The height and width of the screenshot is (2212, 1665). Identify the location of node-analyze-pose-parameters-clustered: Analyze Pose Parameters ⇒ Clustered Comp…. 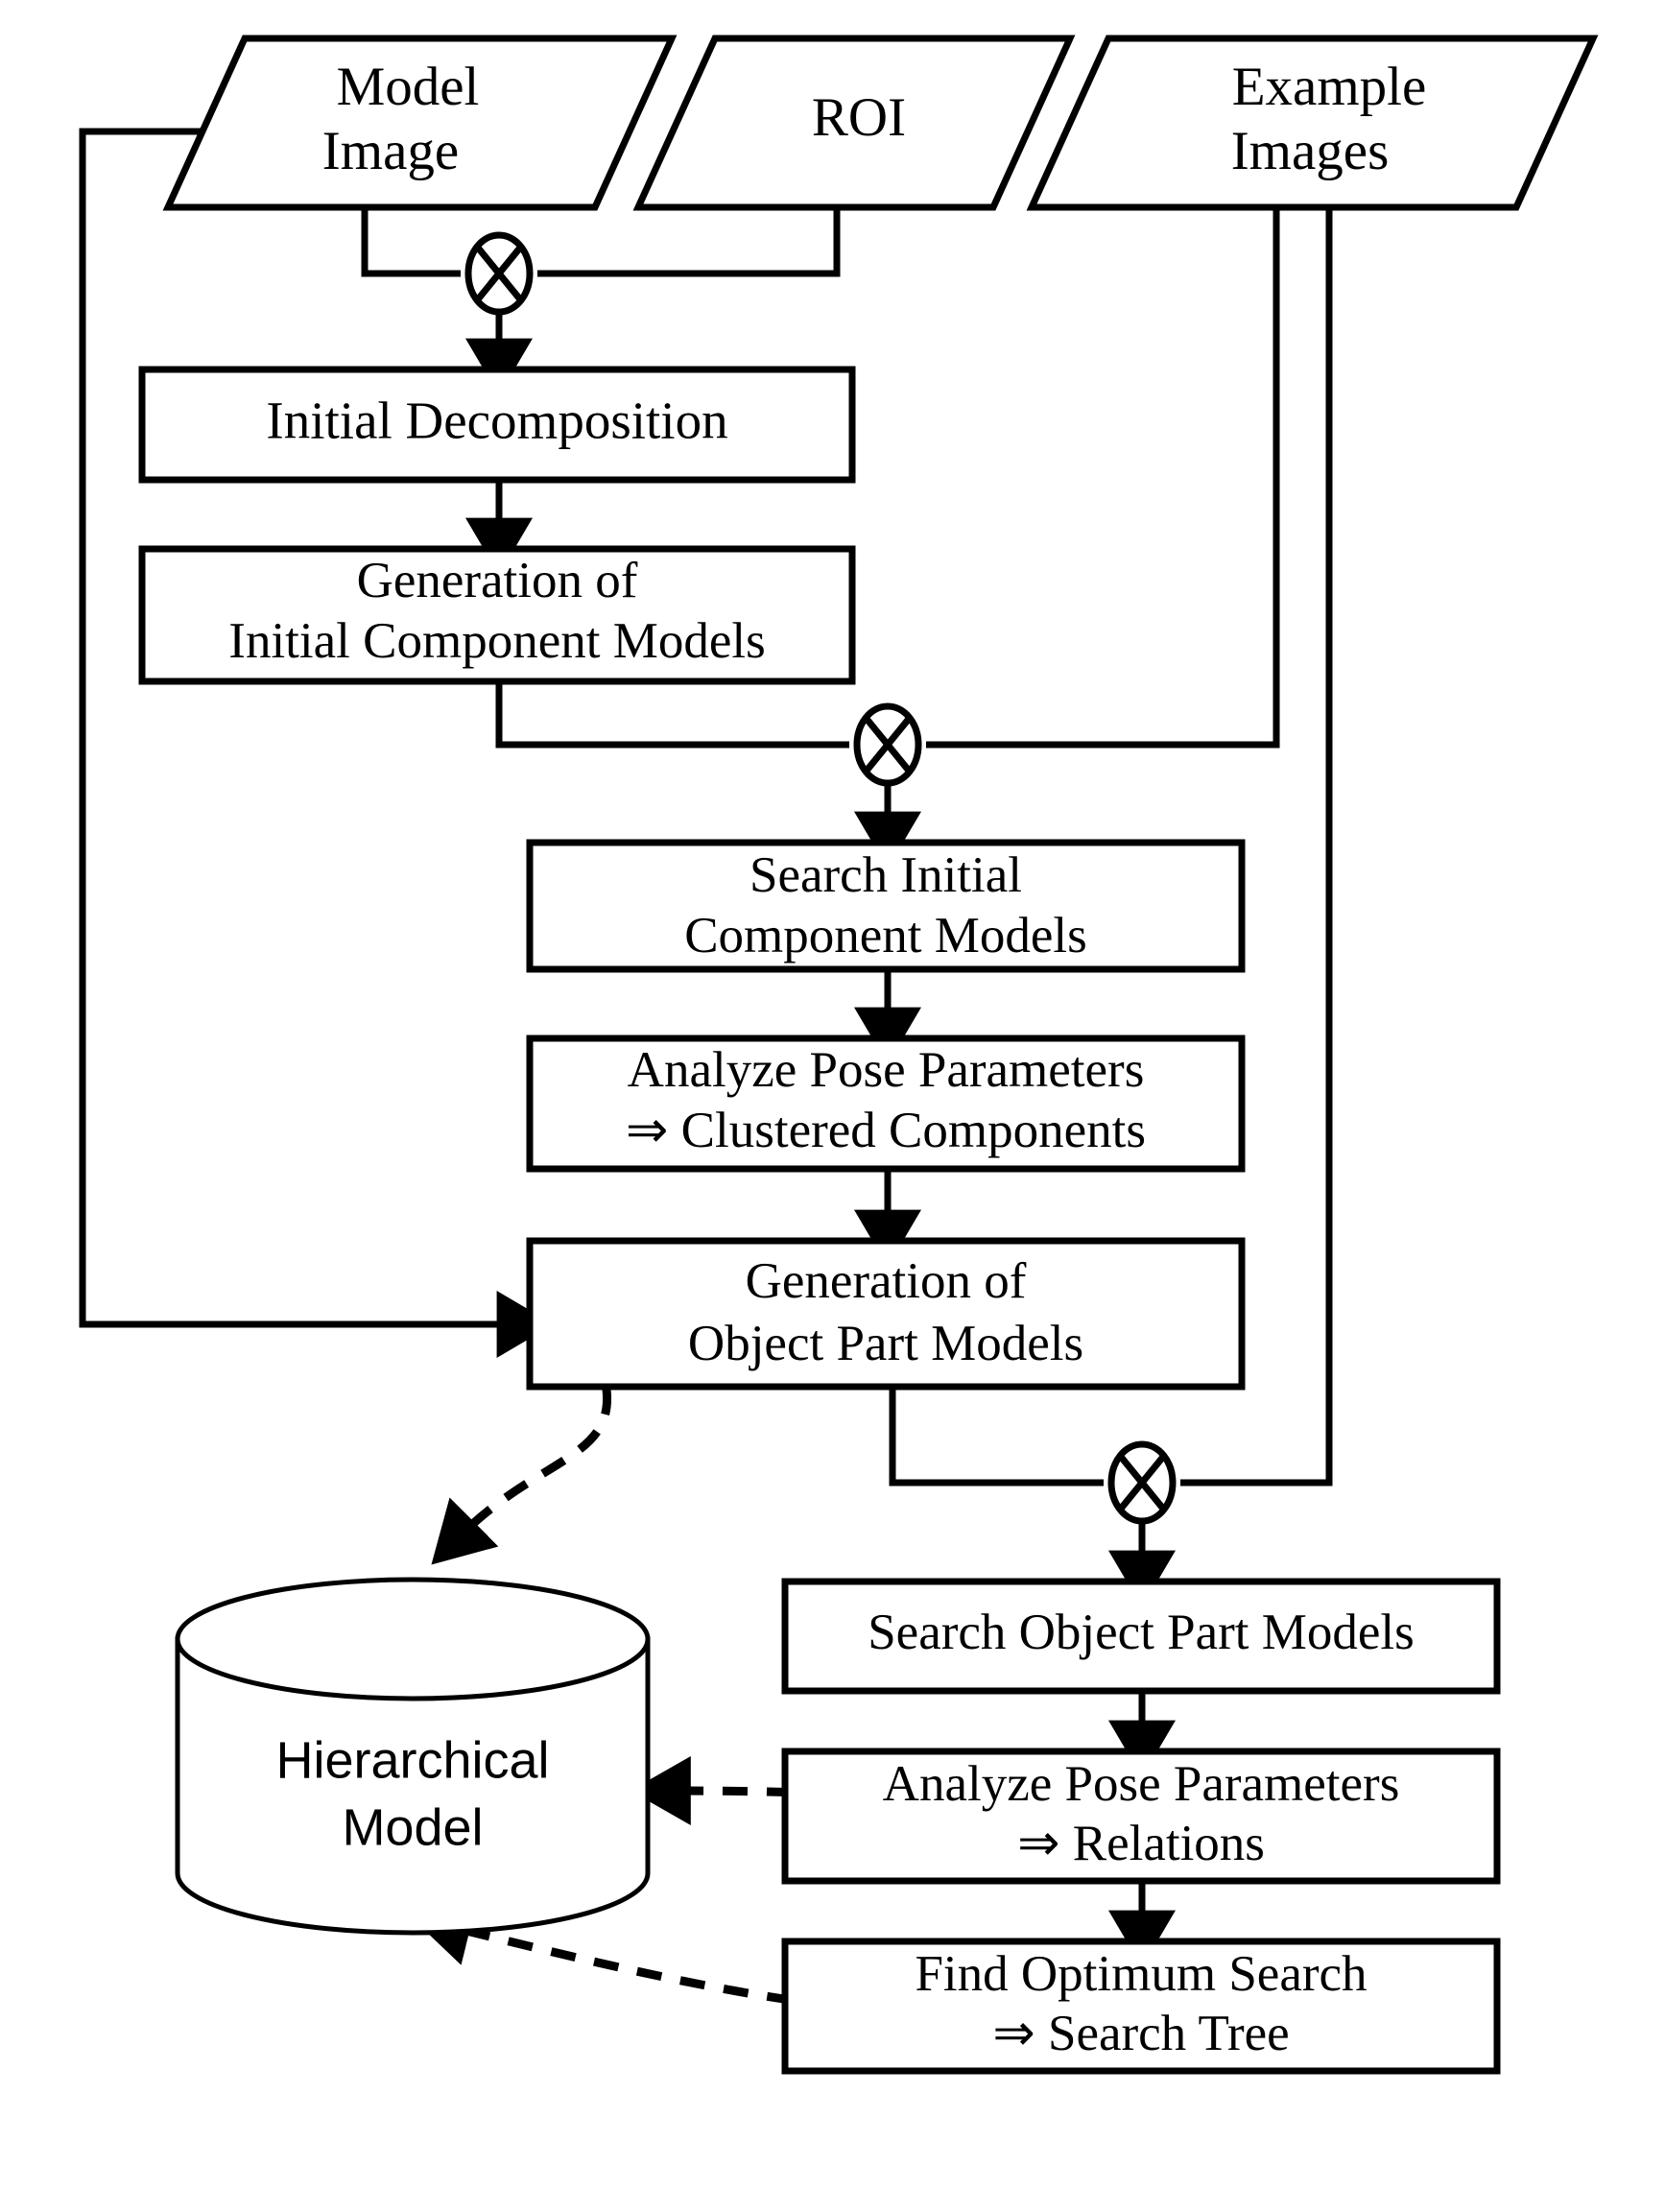
(886, 1104).